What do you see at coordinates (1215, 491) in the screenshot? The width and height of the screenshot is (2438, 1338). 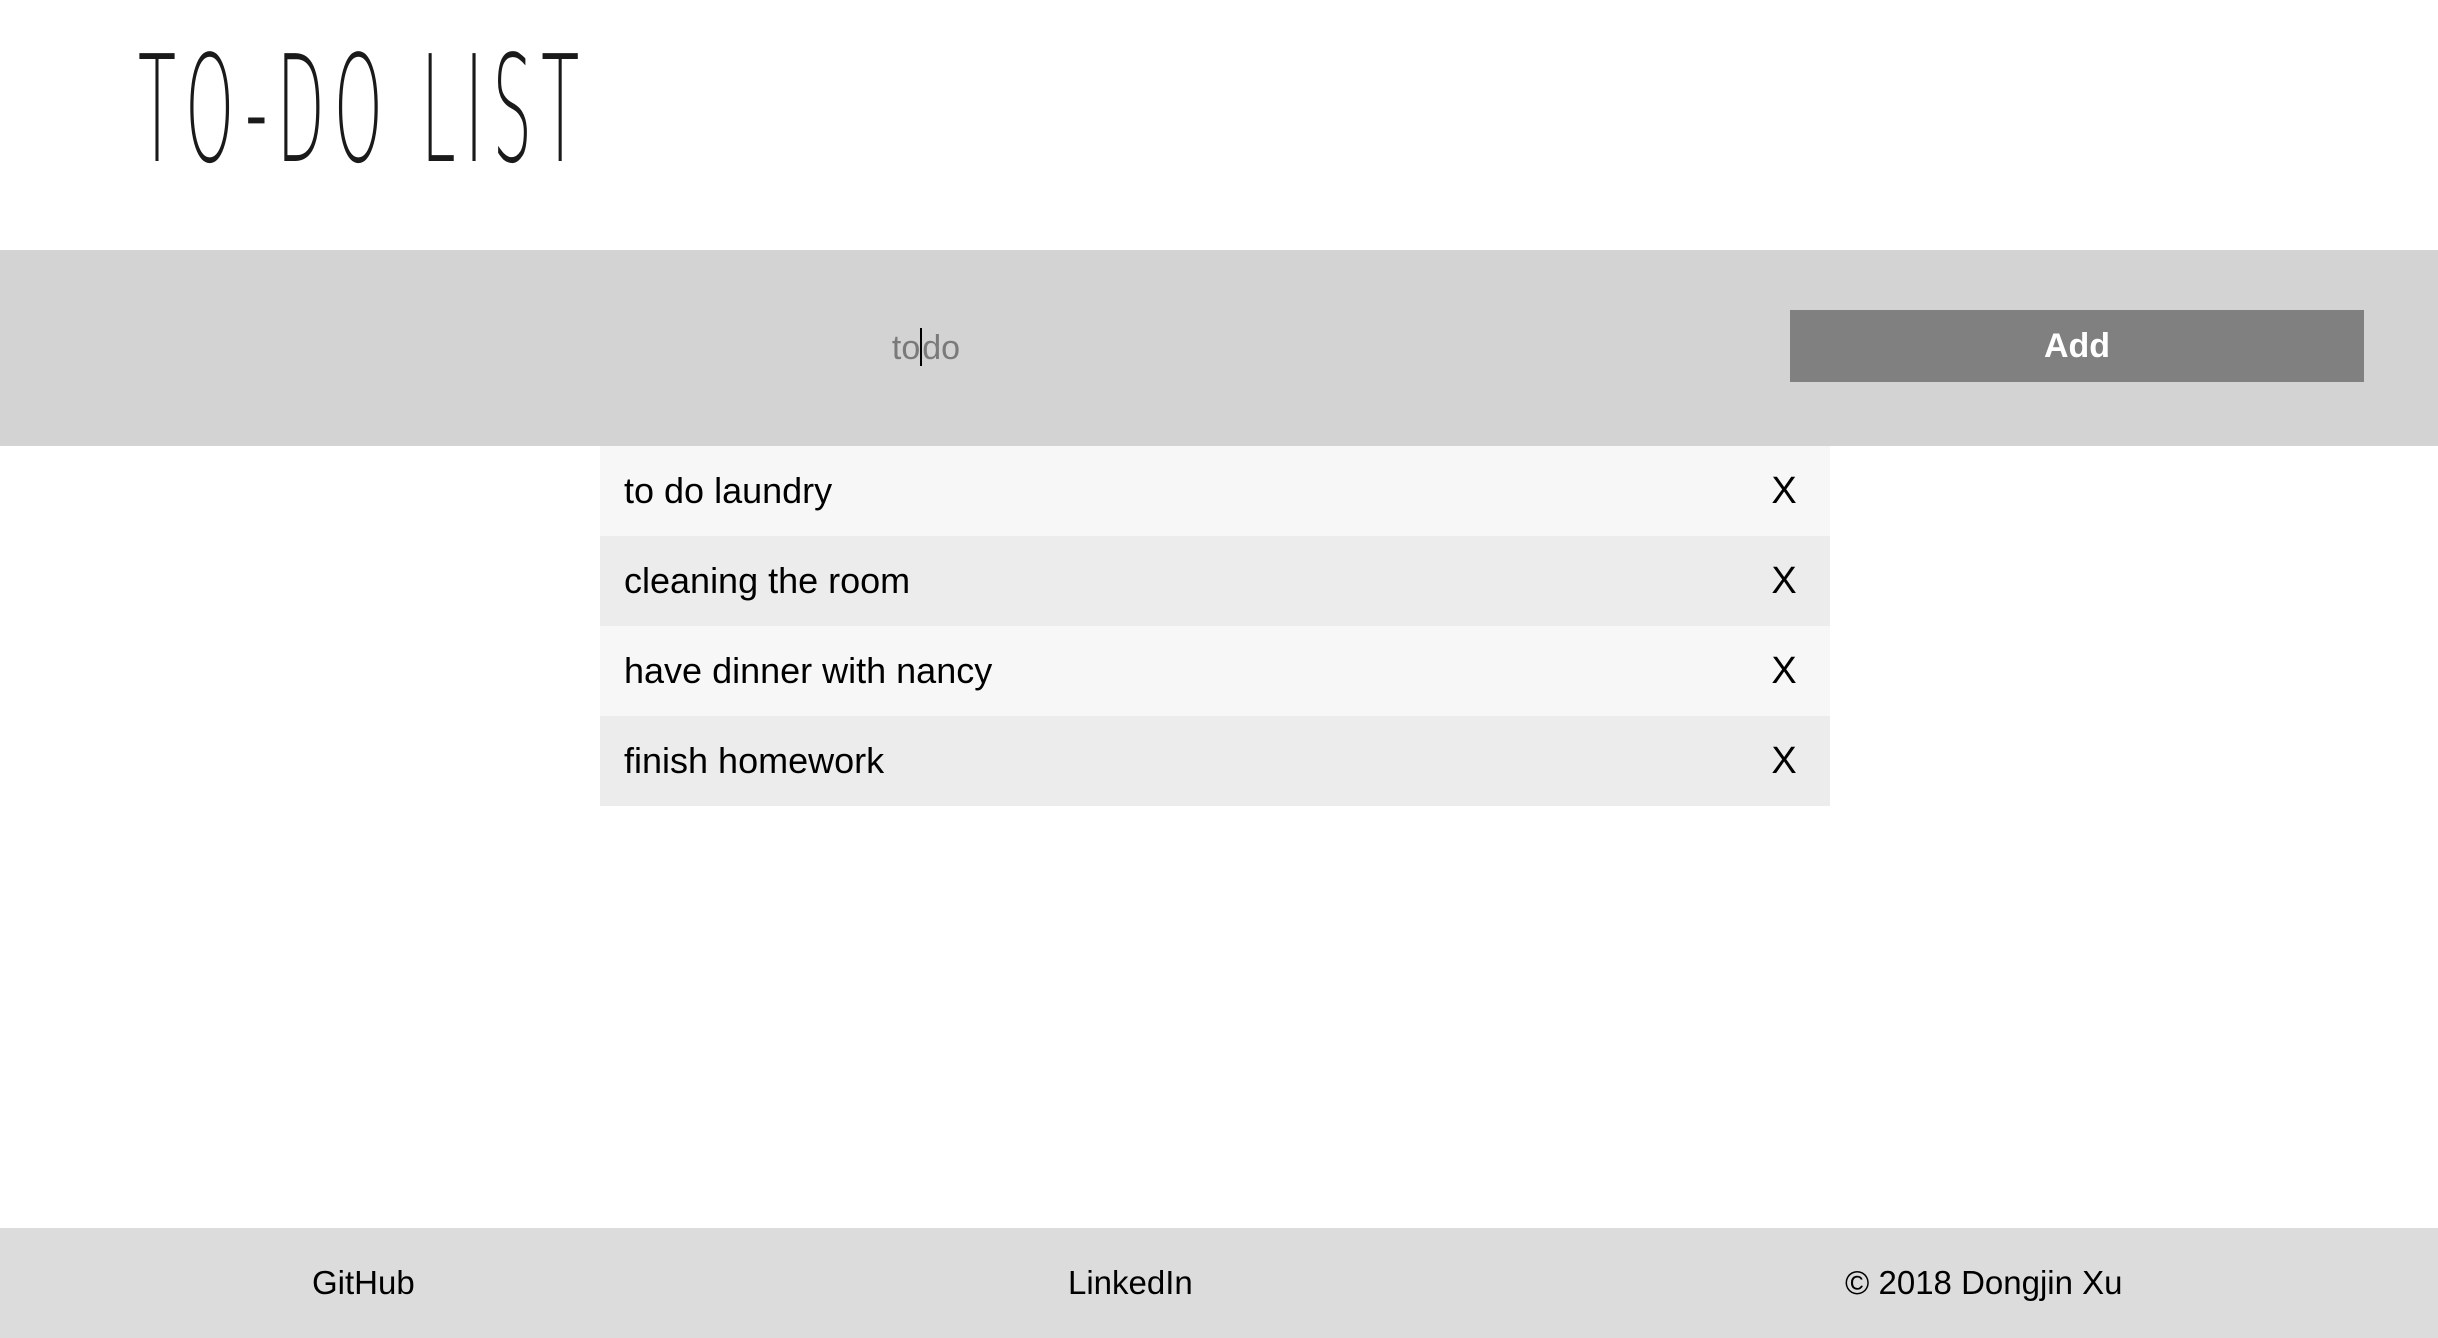 I see `list-item: to do laundry X` at bounding box center [1215, 491].